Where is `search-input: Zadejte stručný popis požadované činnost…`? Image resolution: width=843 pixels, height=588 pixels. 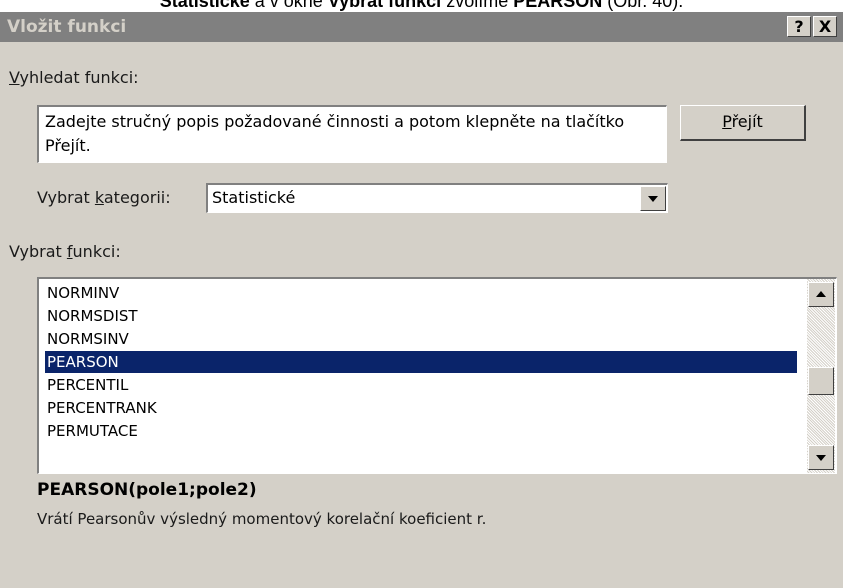
search-input: Zadejte stručný popis požadované činnost… is located at coordinates (352, 134).